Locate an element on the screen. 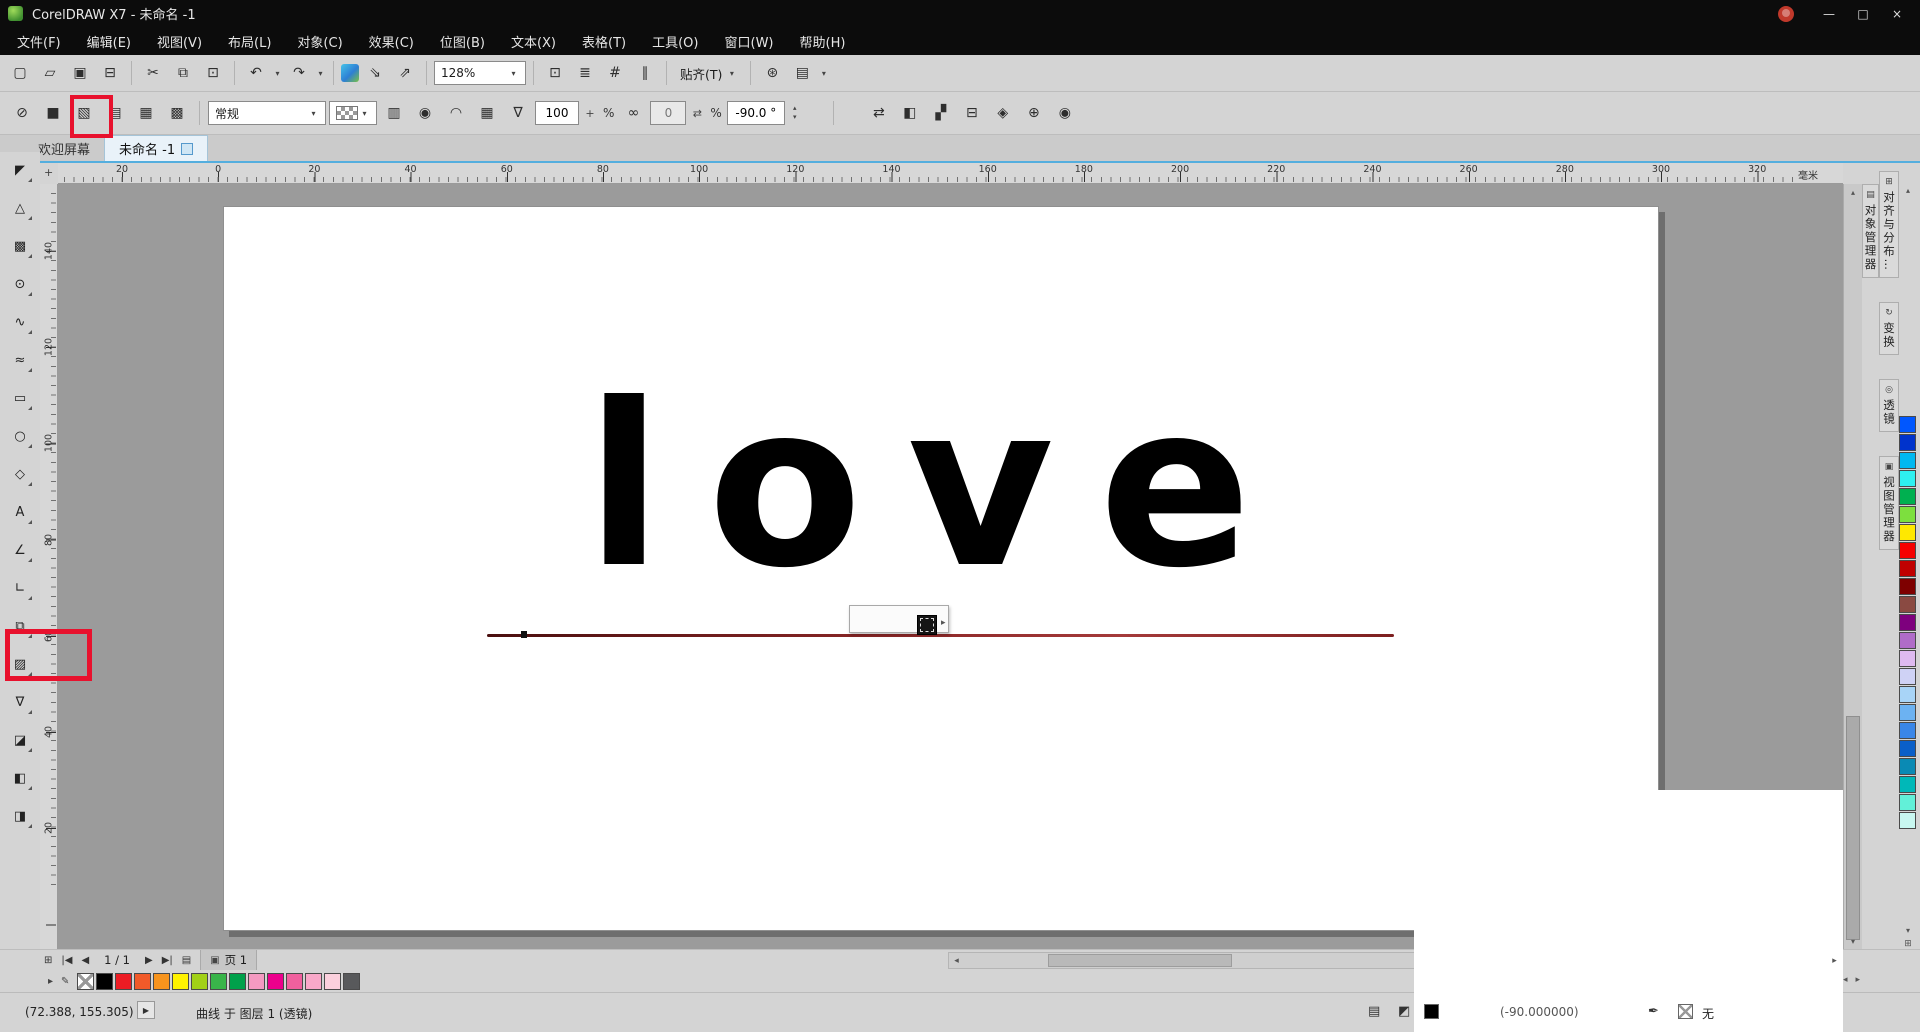 The height and width of the screenshot is (1032, 1920). ellipse-tool: ○ is located at coordinates (20, 436).